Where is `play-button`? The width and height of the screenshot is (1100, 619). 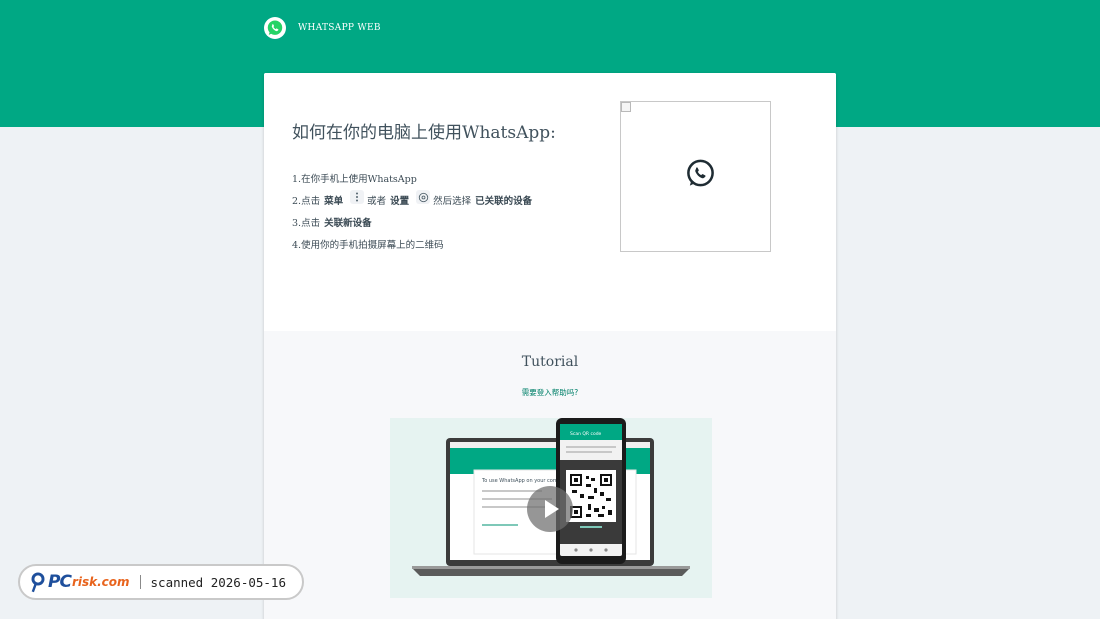 play-button is located at coordinates (550, 509).